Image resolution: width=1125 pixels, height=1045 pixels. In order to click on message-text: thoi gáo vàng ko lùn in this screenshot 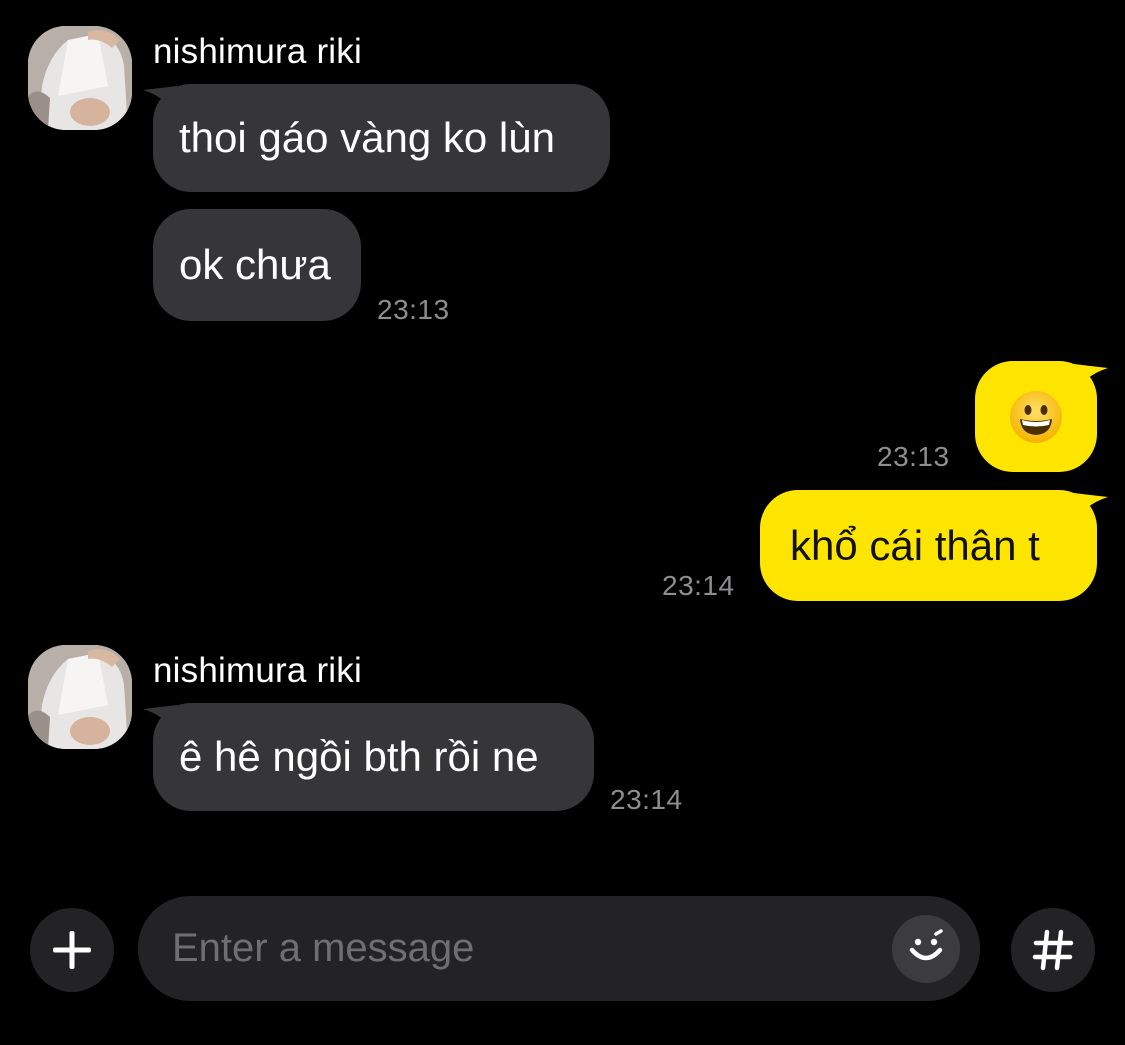, I will do `click(367, 137)`.